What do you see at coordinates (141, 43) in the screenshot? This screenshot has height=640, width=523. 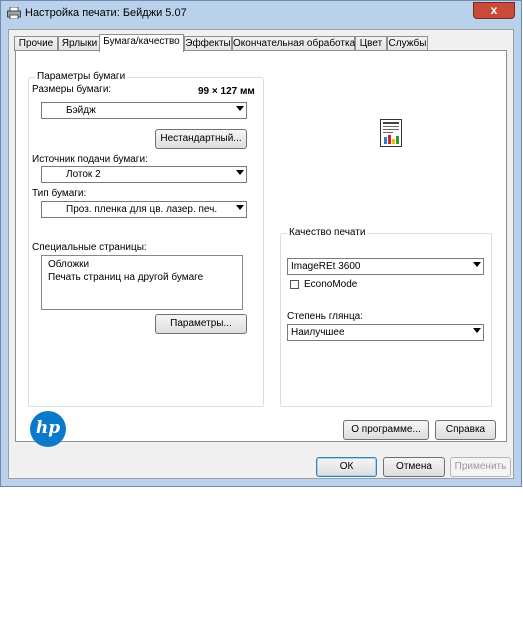 I see `tab-paper-quality: Бумага/качество` at bounding box center [141, 43].